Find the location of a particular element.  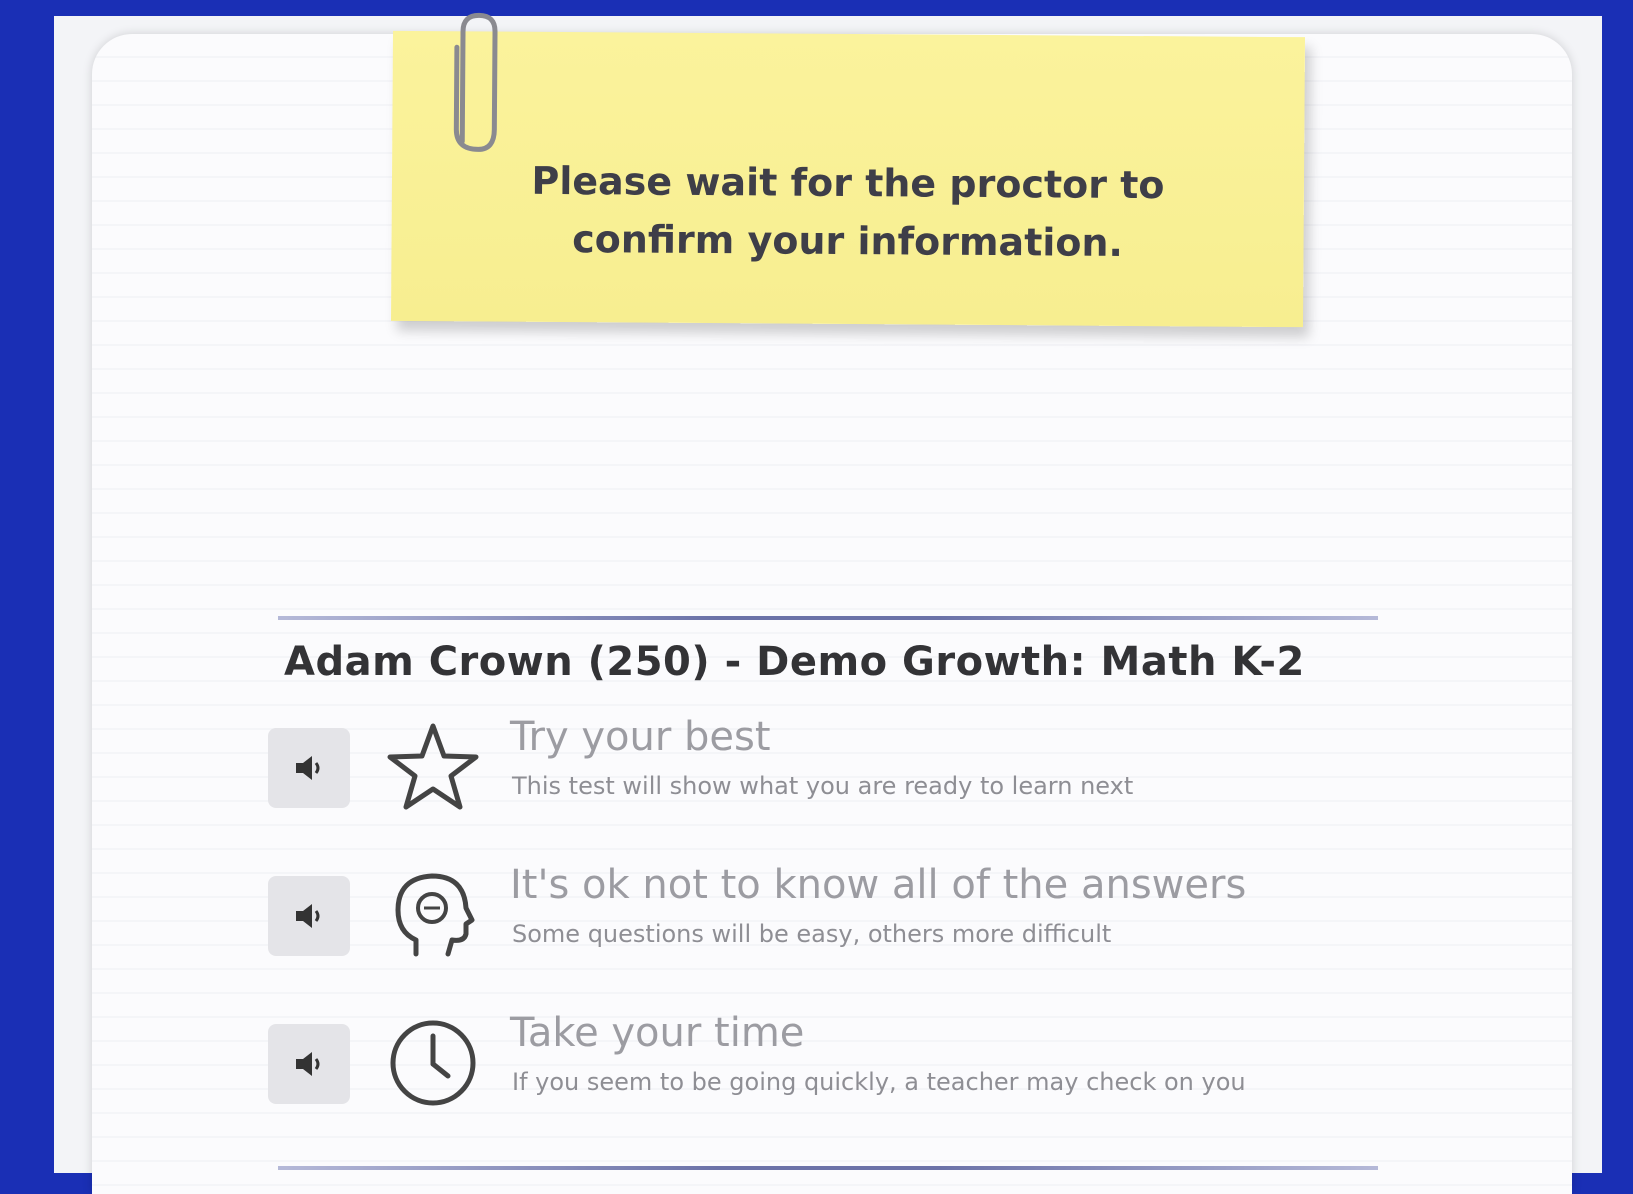

proctor-wait-line-2: confirm your information. is located at coordinates (848, 241).